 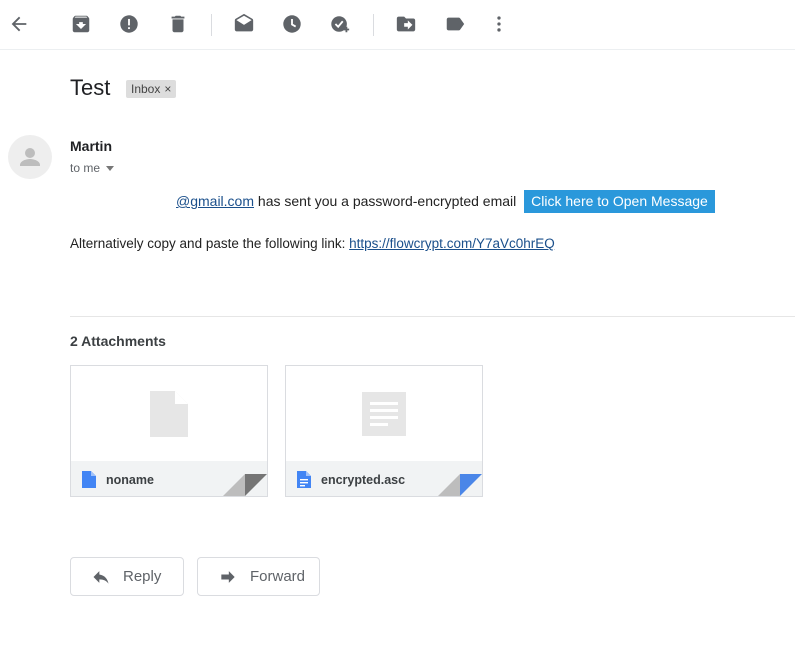 I want to click on caret-down-icon, so click(x=110, y=168).